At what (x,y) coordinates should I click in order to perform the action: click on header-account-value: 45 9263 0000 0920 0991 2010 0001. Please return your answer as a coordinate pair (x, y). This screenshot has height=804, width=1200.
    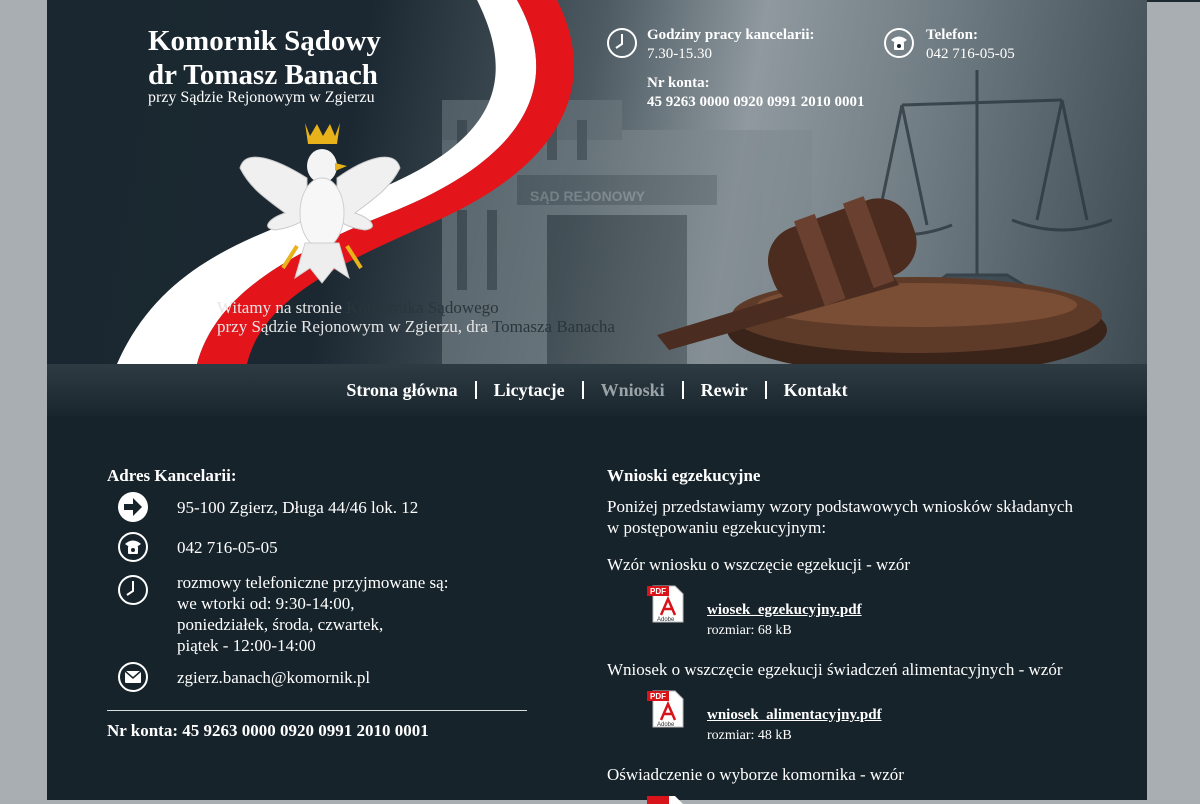
    Looking at the image, I should click on (756, 102).